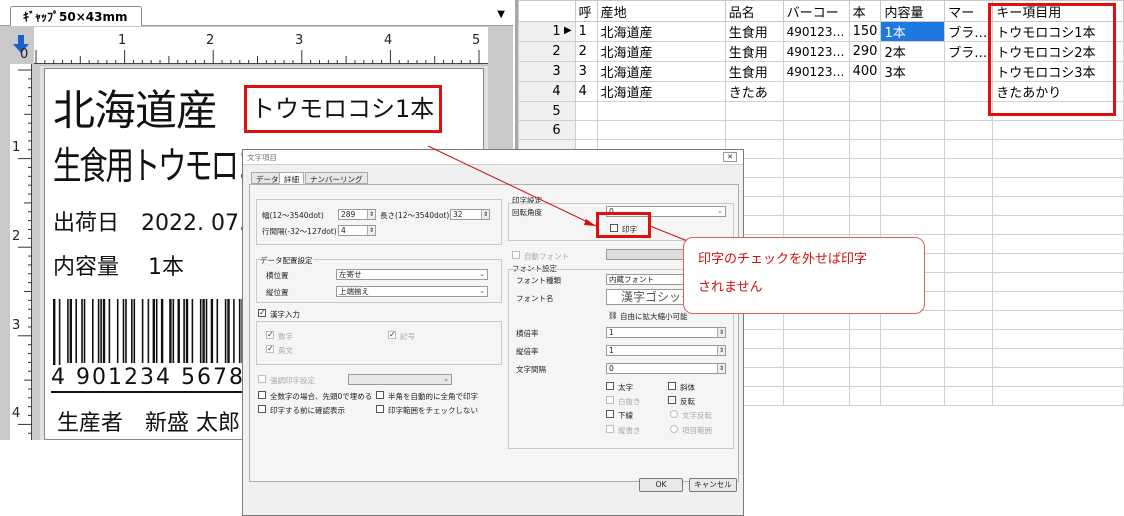 The height and width of the screenshot is (516, 1124). Describe the element at coordinates (754, 11) in the screenshot. I see `grid-header-cell: 品名` at that location.